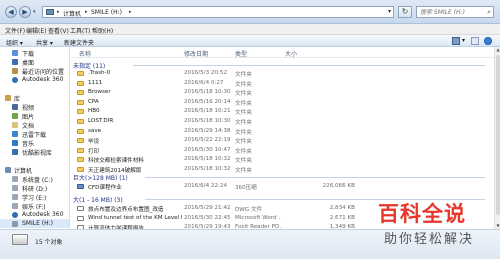 The image size is (500, 259). What do you see at coordinates (463, 40) in the screenshot?
I see `view-dropdown-icon: ▾` at bounding box center [463, 40].